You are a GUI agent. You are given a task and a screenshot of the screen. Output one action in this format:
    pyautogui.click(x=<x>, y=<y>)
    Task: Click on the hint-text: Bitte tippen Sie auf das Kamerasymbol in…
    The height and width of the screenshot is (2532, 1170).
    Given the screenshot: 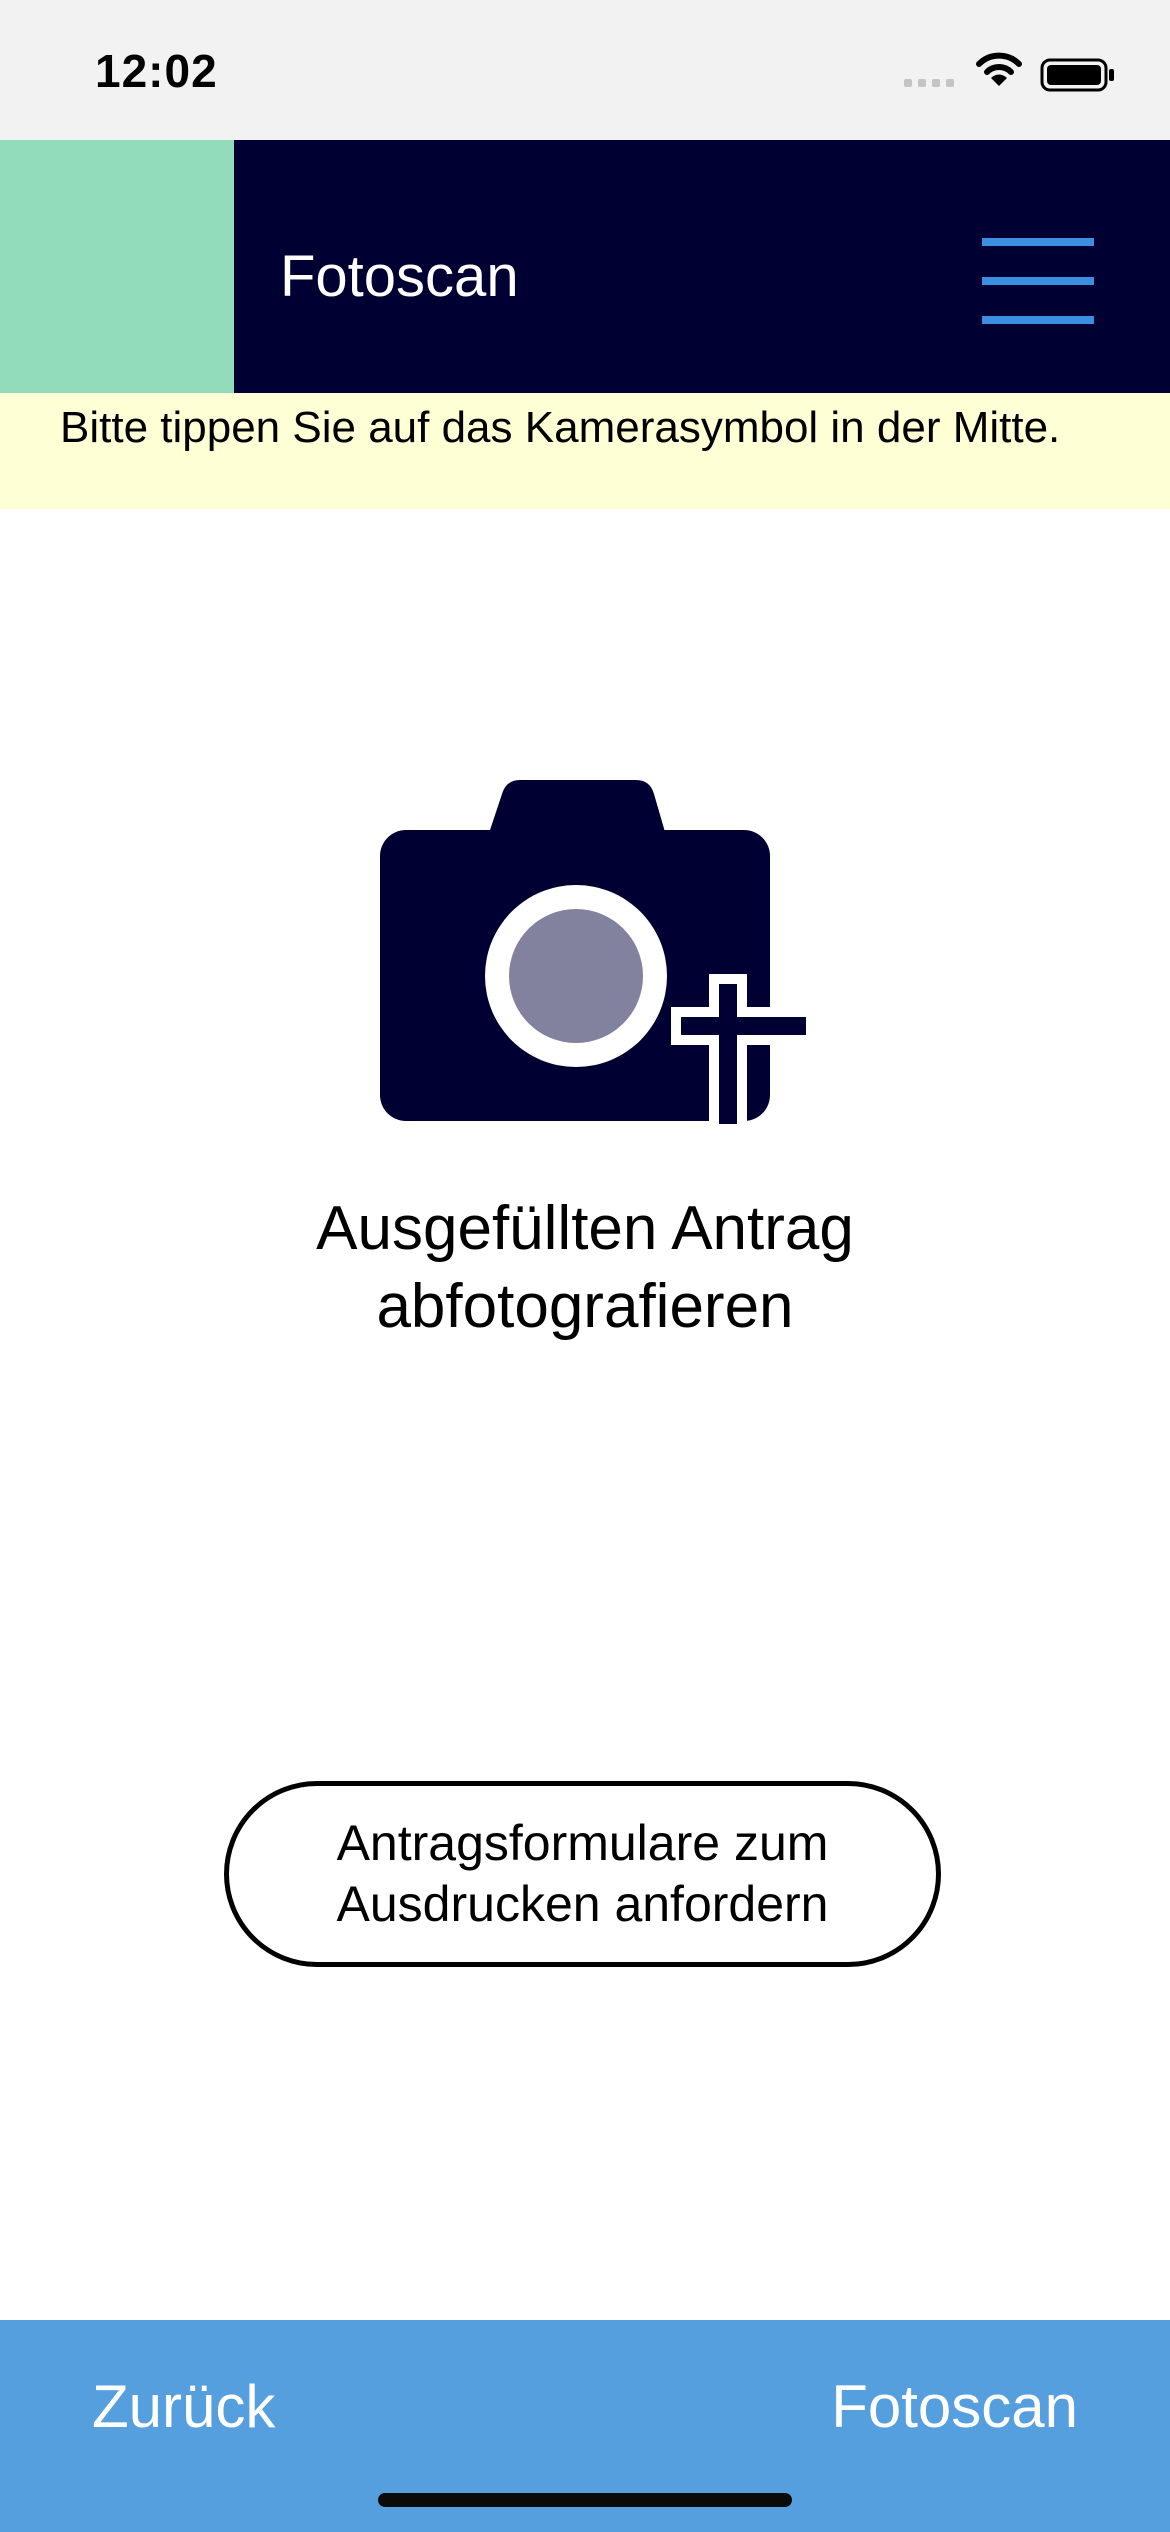 What is the action you would take?
    pyautogui.click(x=560, y=427)
    